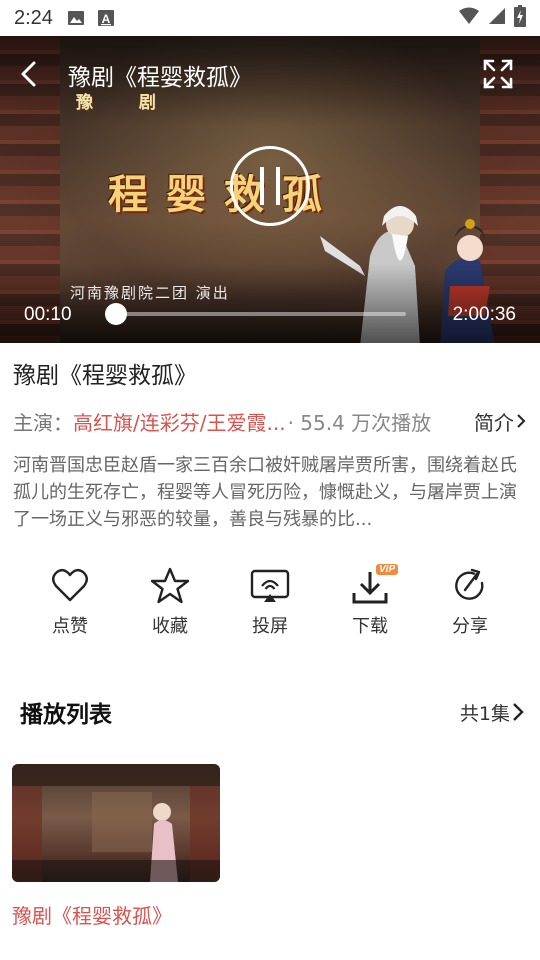 This screenshot has width=540, height=960. I want to click on heart-icon, so click(70, 585).